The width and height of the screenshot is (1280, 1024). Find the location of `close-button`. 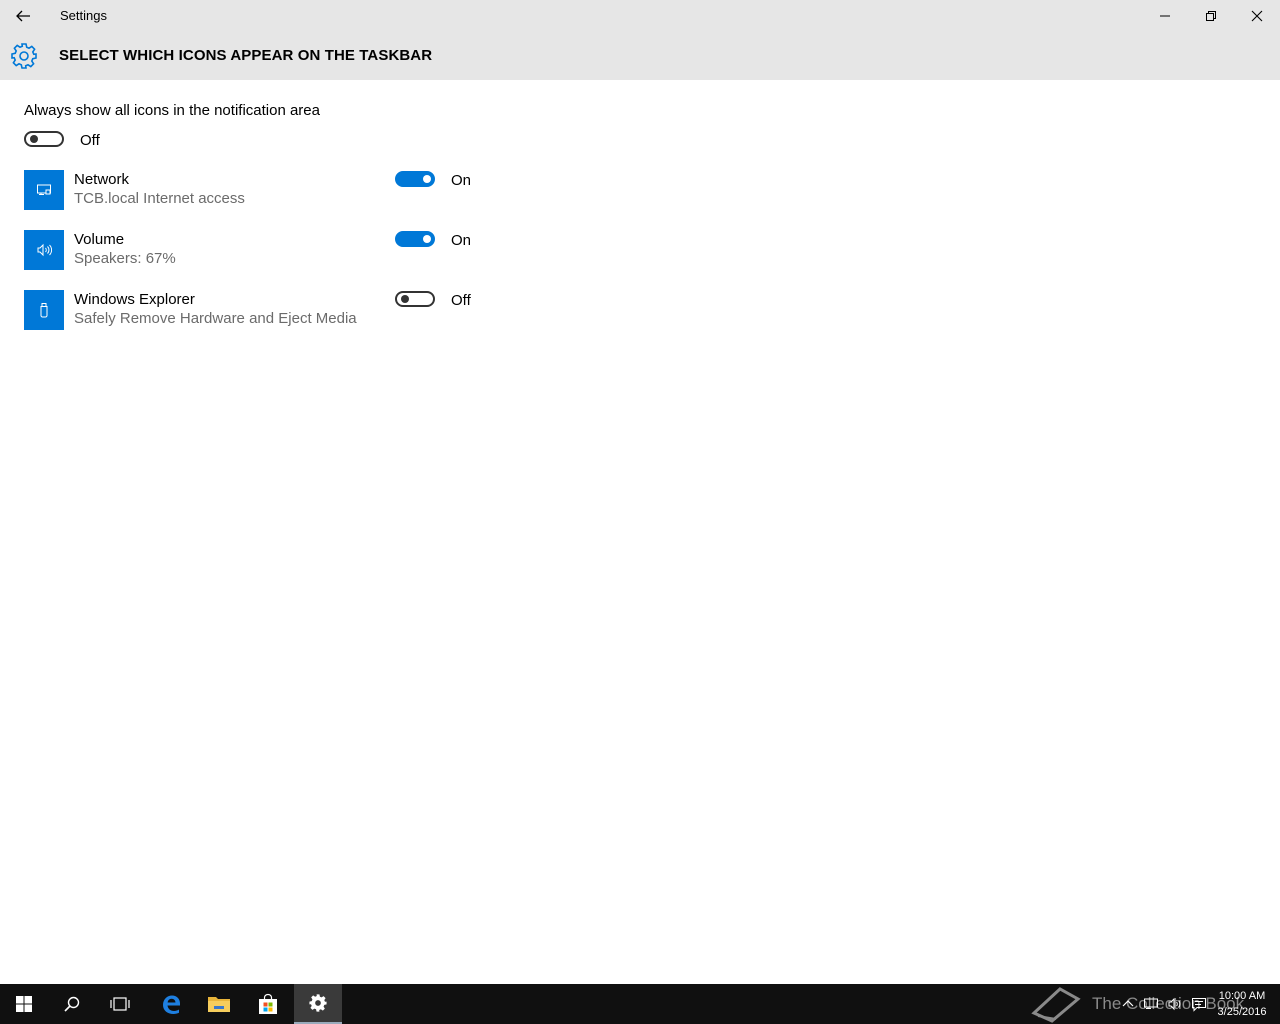

close-button is located at coordinates (1257, 16).